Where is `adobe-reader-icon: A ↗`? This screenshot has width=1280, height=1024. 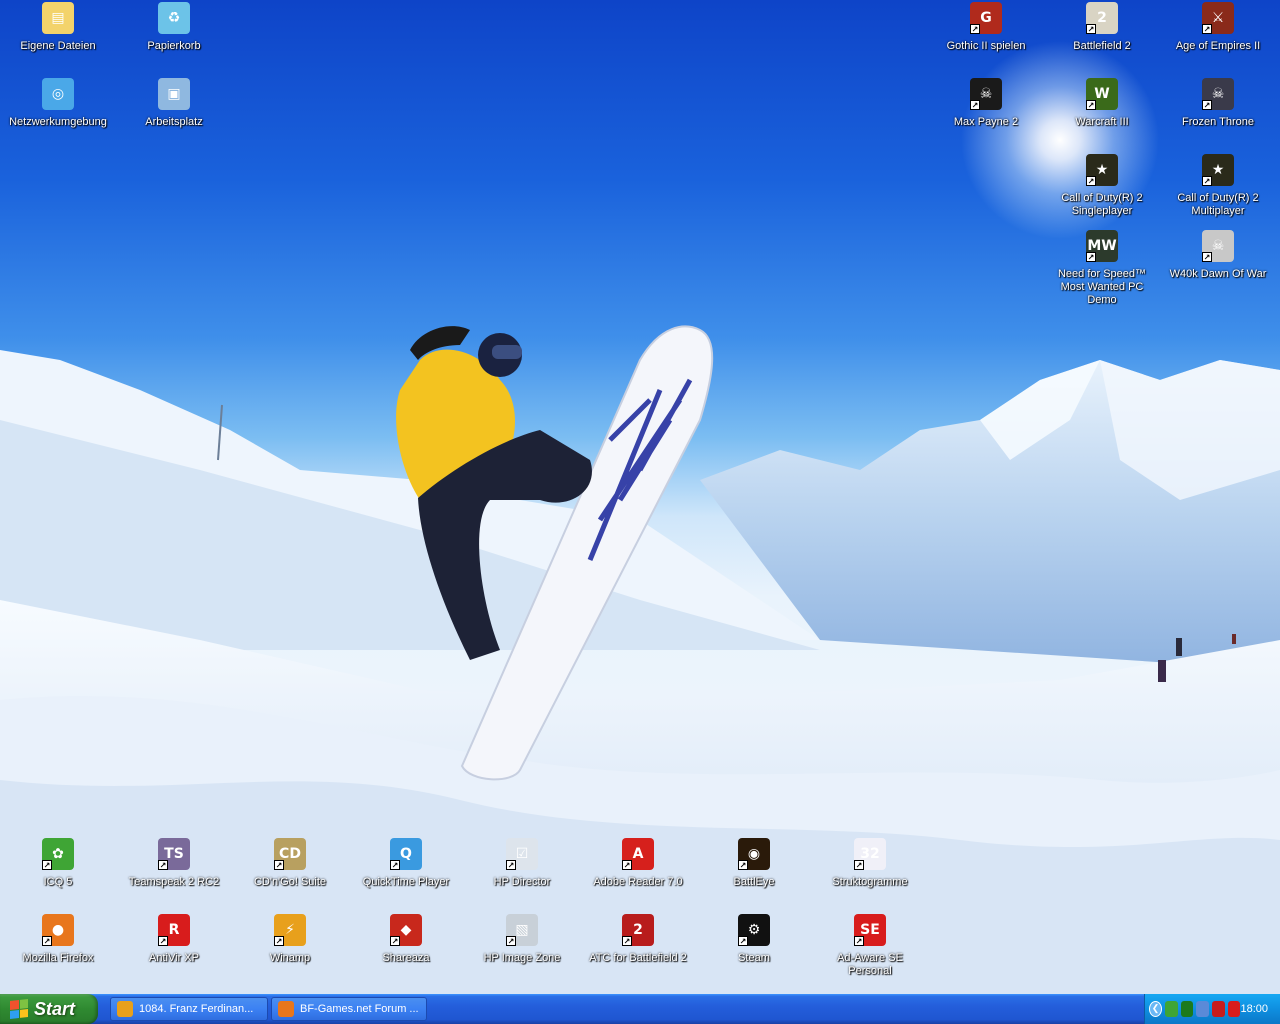 adobe-reader-icon: A ↗ is located at coordinates (638, 854).